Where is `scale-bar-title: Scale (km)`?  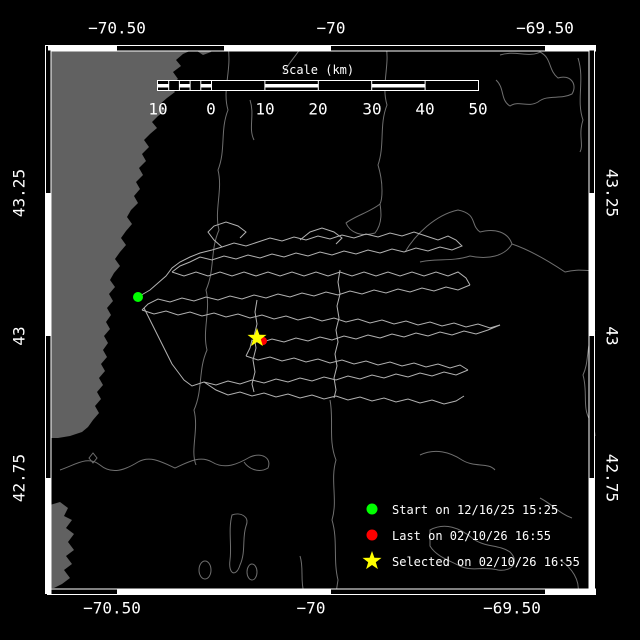 scale-bar-title: Scale (km) is located at coordinates (318, 70).